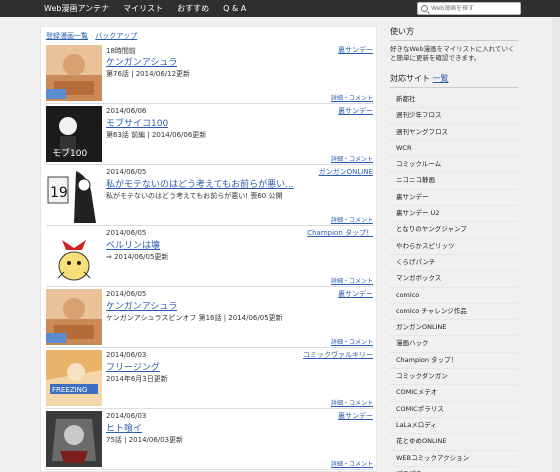  I want to click on sidebar-site-item: コミックダンガン, so click(454, 377).